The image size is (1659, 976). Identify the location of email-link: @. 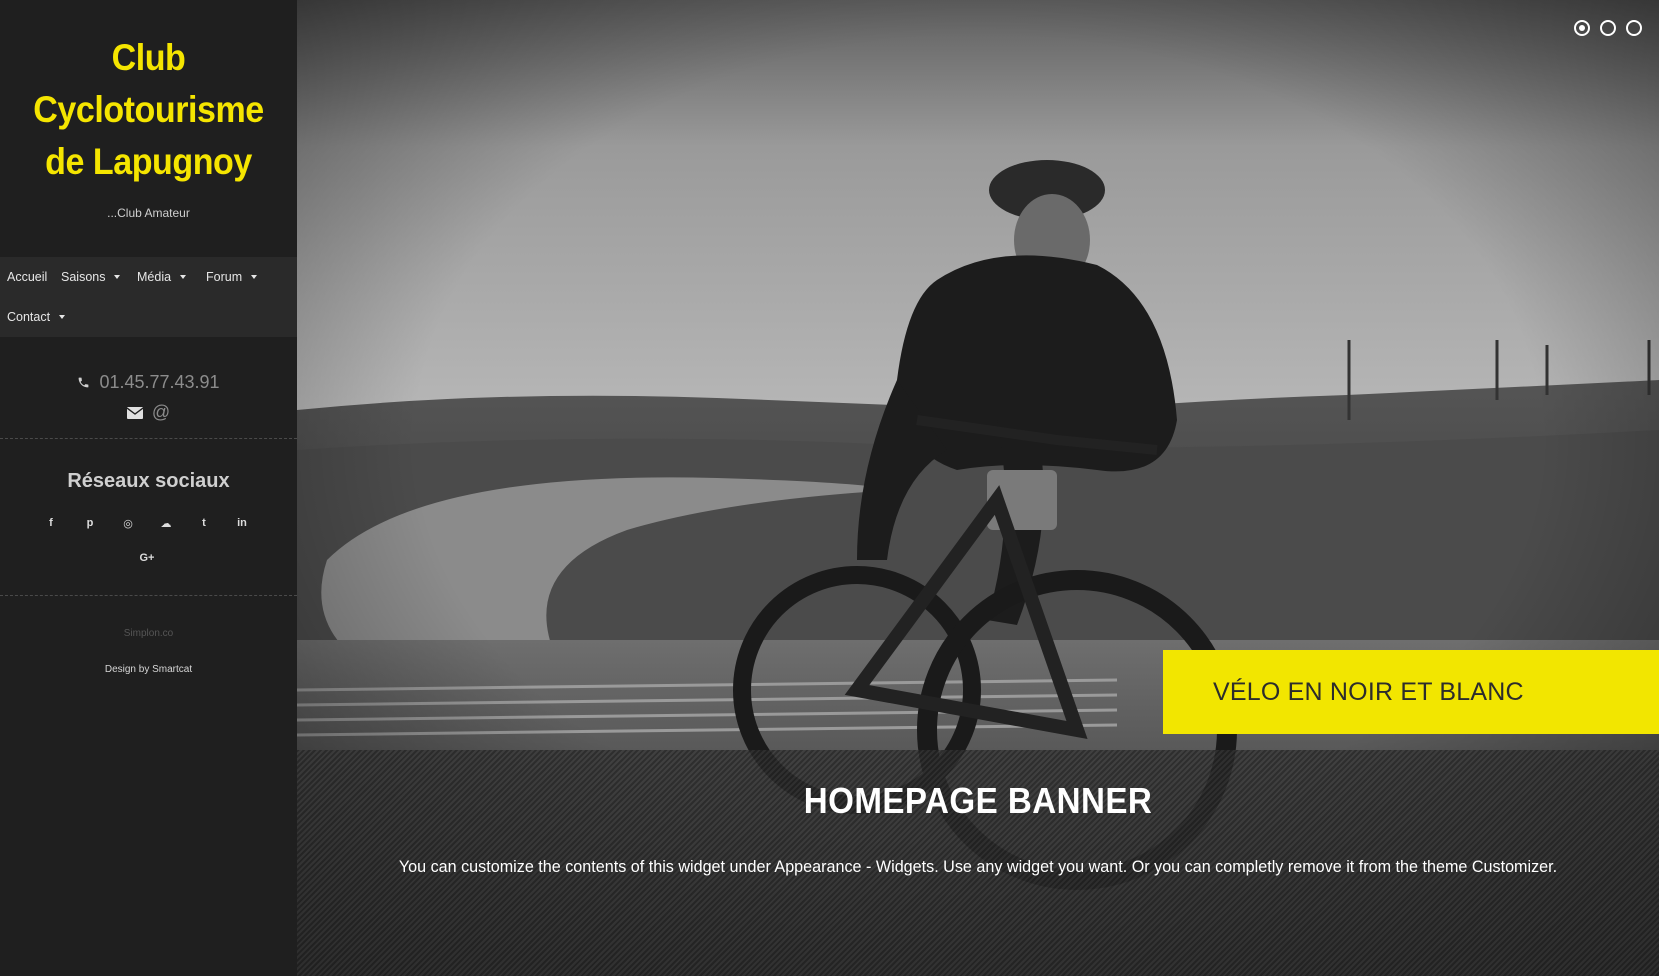
(161, 412).